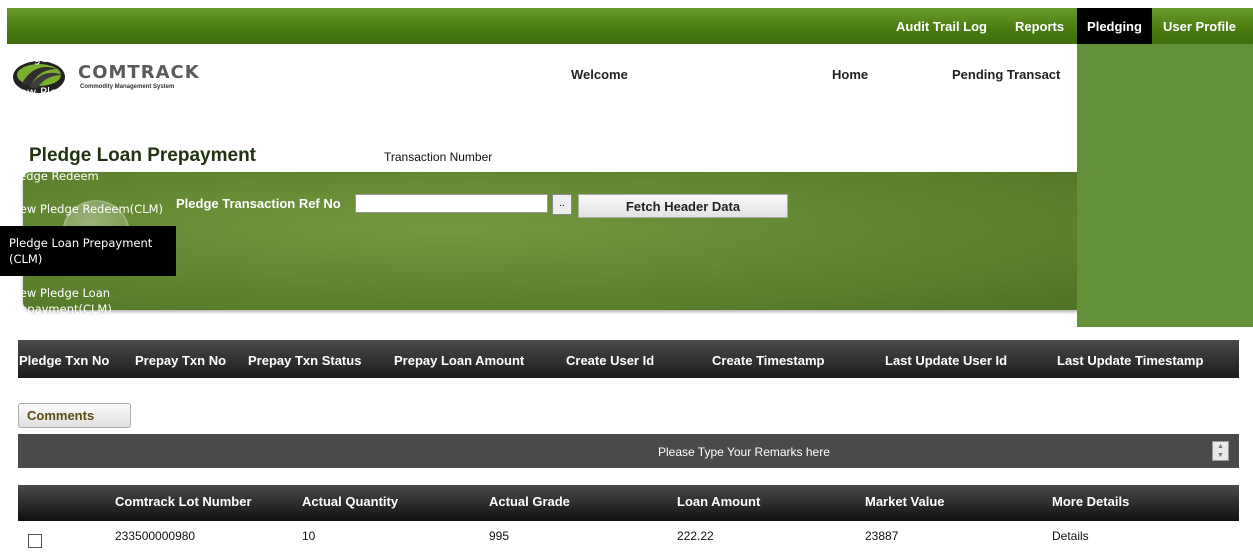  What do you see at coordinates (529, 501) in the screenshot?
I see `column-header: Actual Grade` at bounding box center [529, 501].